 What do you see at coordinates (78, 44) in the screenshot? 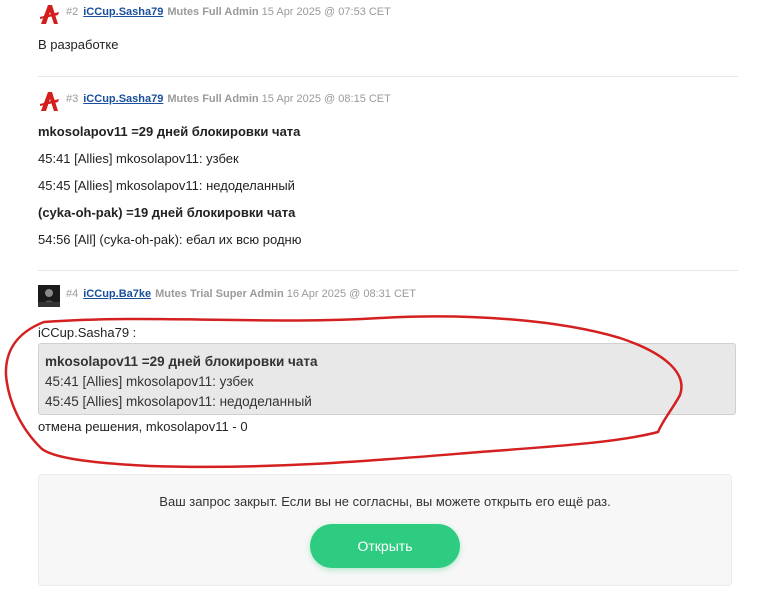
I see `post-text: В разработке` at bounding box center [78, 44].